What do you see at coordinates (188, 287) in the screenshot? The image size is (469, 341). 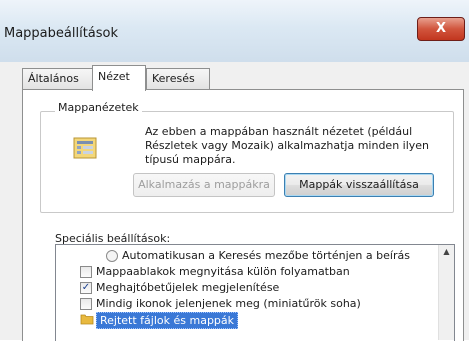 I see `list-item-label: Meghajtóbetűjelek megjelenítése` at bounding box center [188, 287].